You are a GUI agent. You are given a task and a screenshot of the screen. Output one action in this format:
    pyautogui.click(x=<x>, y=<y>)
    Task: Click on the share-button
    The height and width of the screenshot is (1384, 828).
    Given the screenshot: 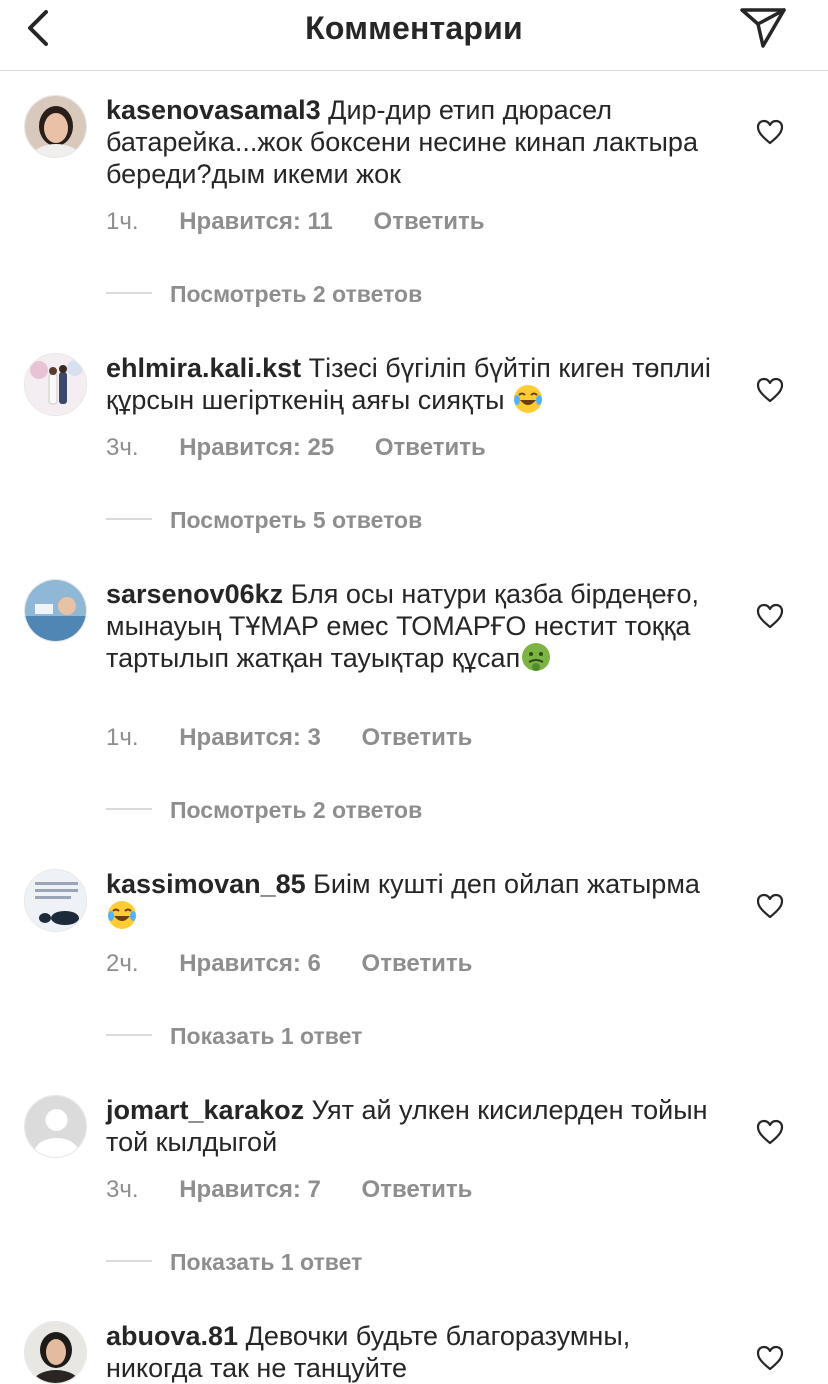 What is the action you would take?
    pyautogui.click(x=763, y=27)
    